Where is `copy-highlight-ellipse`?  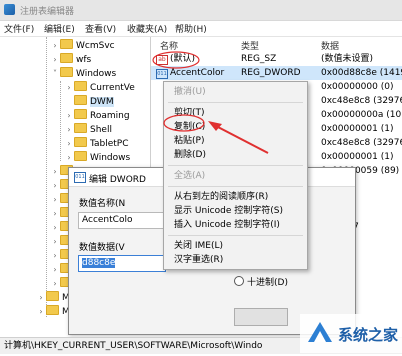
copy-highlight-ellipse is located at coordinates (184, 123).